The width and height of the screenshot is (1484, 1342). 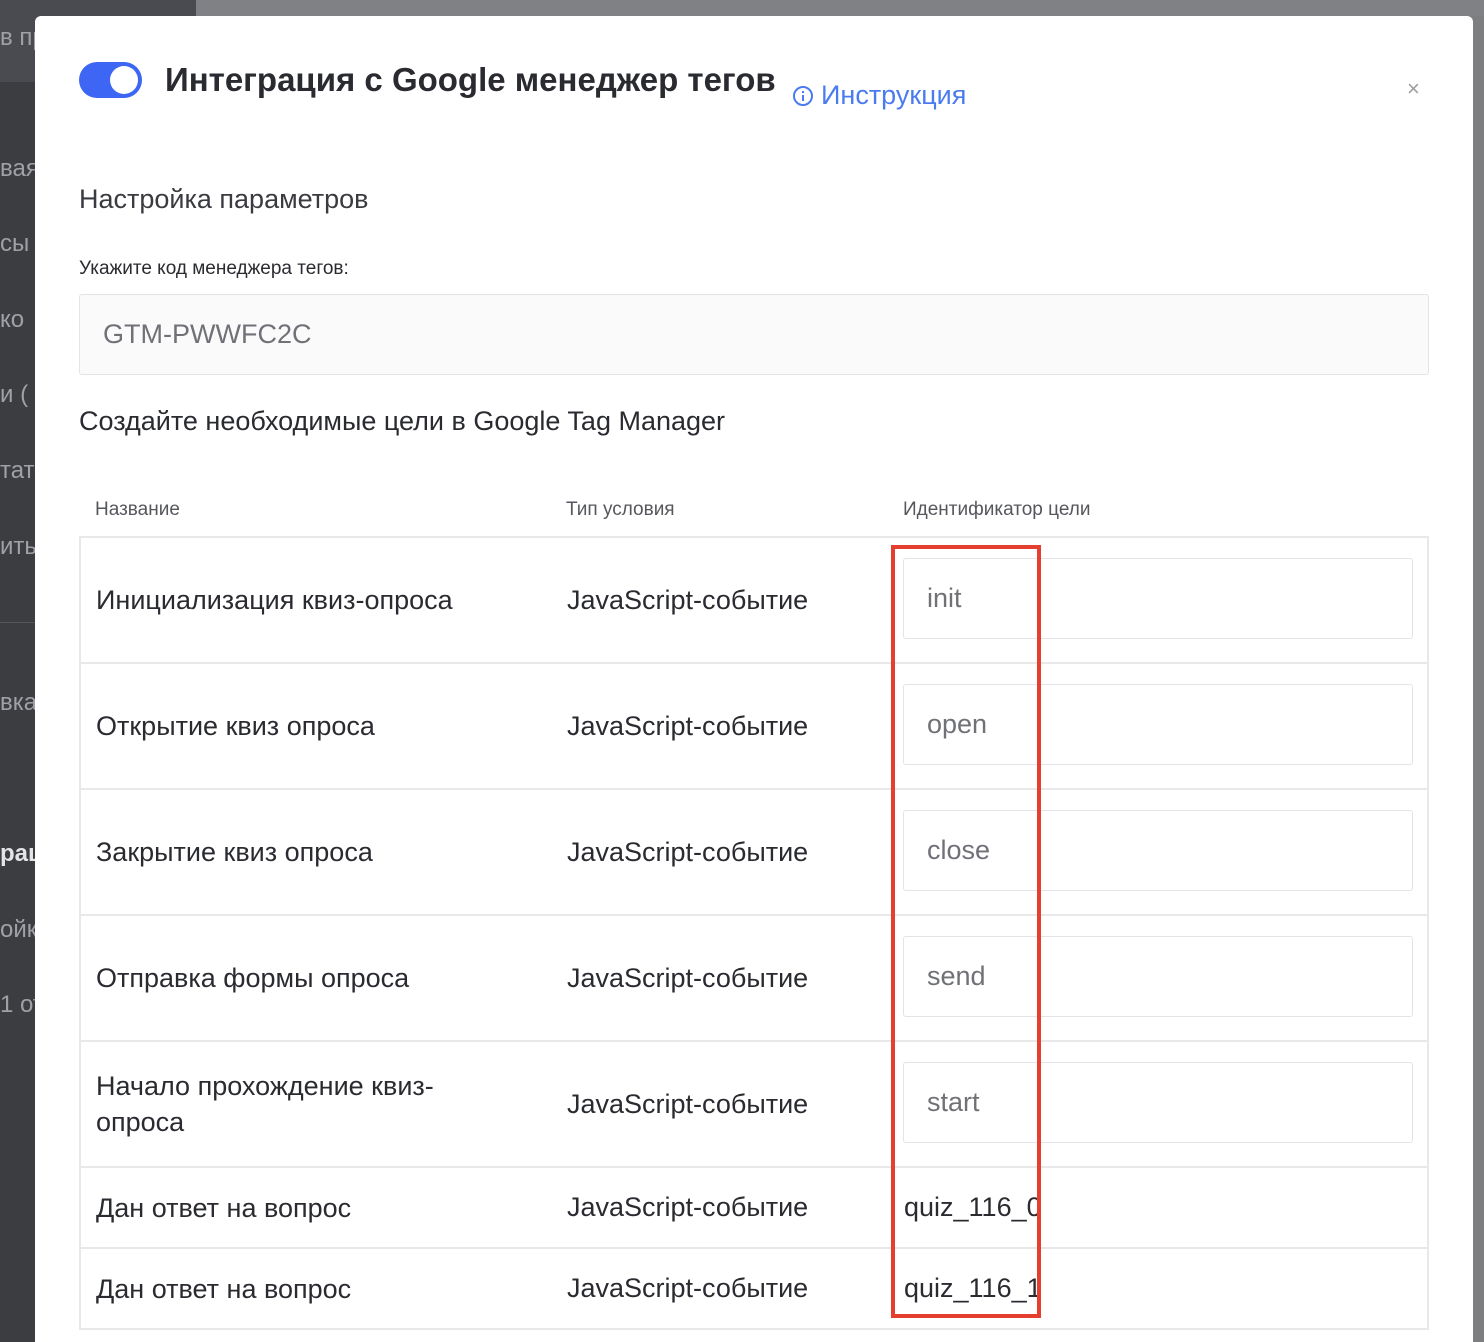 I want to click on modal-title: Интеграция с Google менеджер тегов, so click(x=470, y=79).